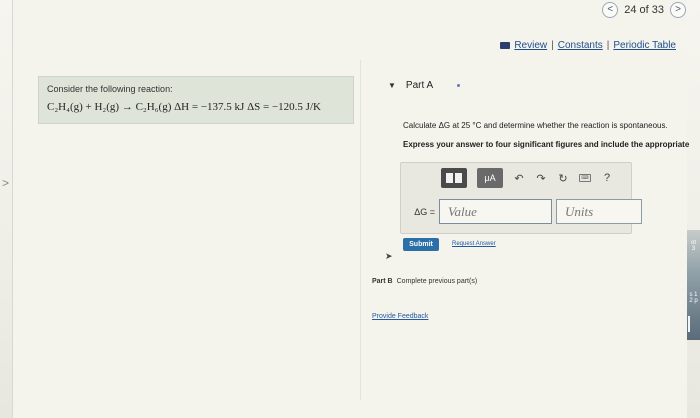 The image size is (700, 418). What do you see at coordinates (421, 244) in the screenshot?
I see `submit-button: Submit` at bounding box center [421, 244].